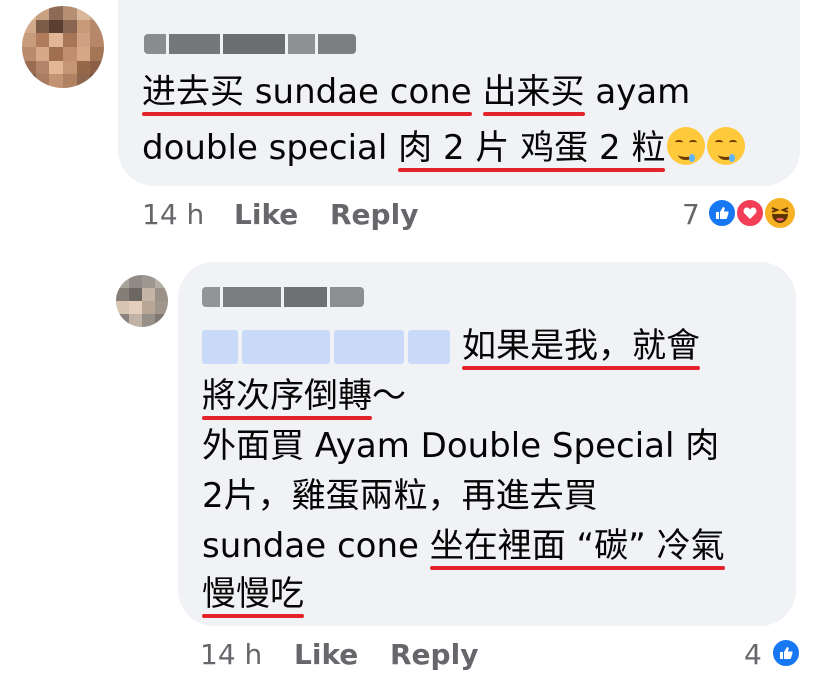 The image size is (828, 679). What do you see at coordinates (780, 213) in the screenshot?
I see `haha-icon` at bounding box center [780, 213].